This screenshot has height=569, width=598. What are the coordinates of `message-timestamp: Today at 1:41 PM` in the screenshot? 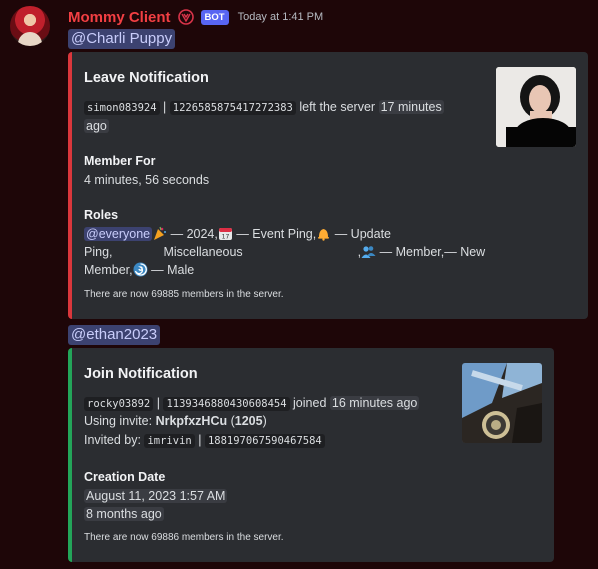 It's located at (281, 17).